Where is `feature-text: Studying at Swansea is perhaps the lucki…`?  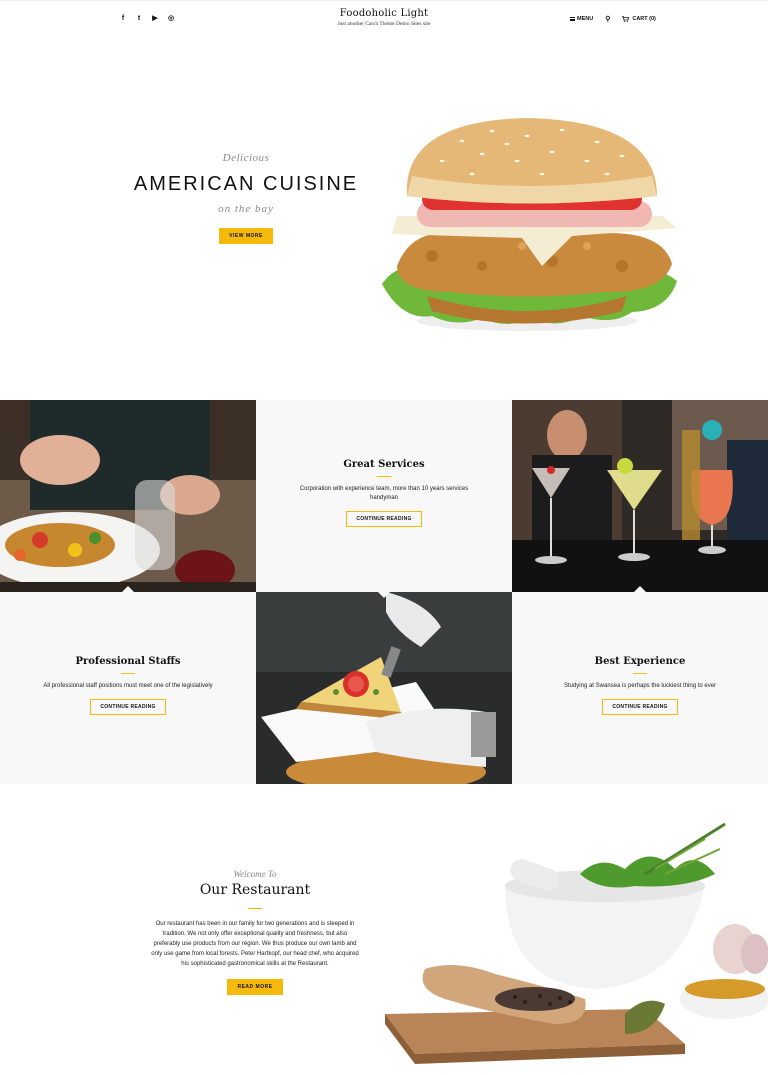
feature-text: Studying at Swansea is perhaps the lucki… is located at coordinates (640, 686).